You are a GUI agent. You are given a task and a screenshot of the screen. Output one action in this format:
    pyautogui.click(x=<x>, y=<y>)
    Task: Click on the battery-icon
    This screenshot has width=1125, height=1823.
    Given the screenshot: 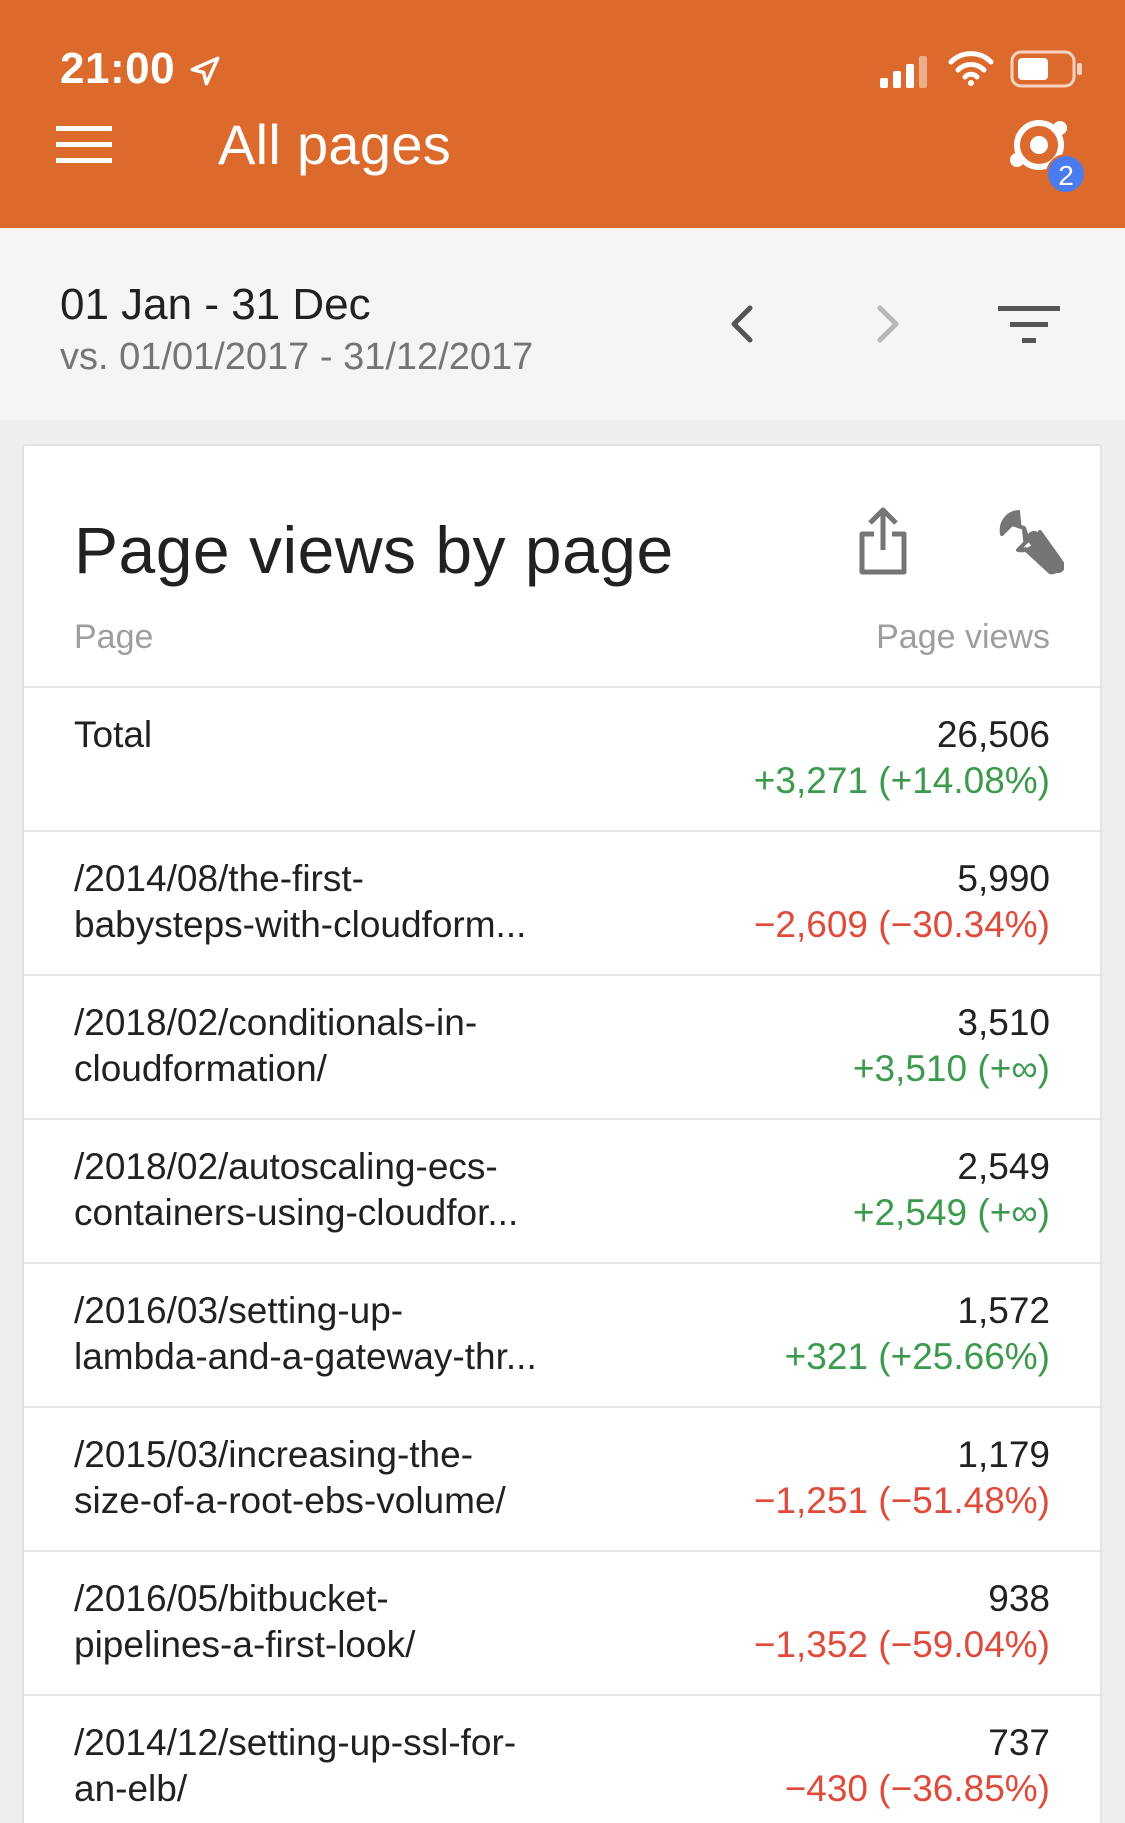 What is the action you would take?
    pyautogui.click(x=1046, y=69)
    